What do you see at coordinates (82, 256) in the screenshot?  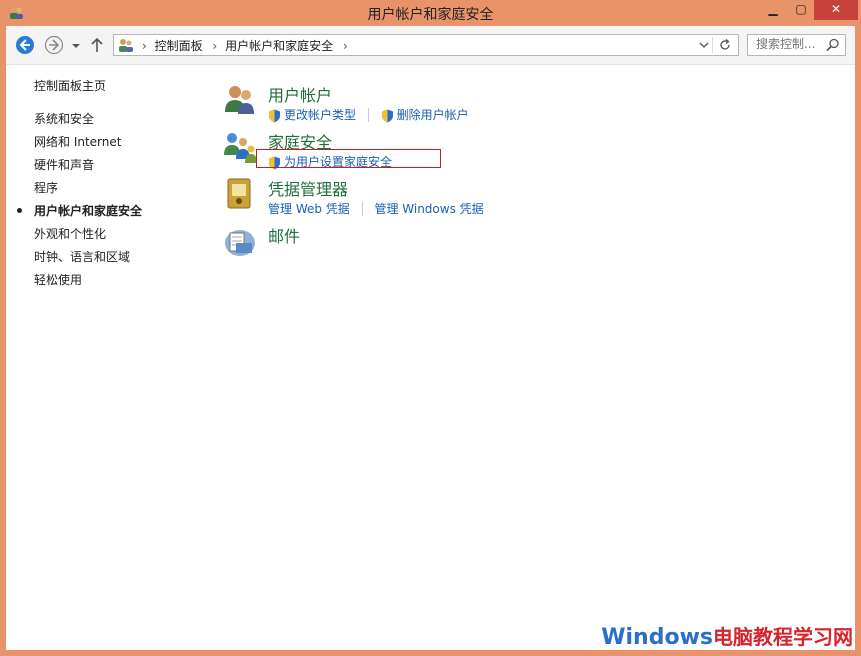 I see `sidebar-item-clock-language-region: 时钟、语言和区域` at bounding box center [82, 256].